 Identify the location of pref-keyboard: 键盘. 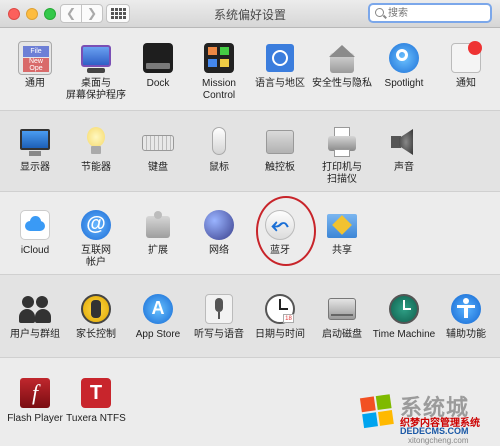
(158, 149).